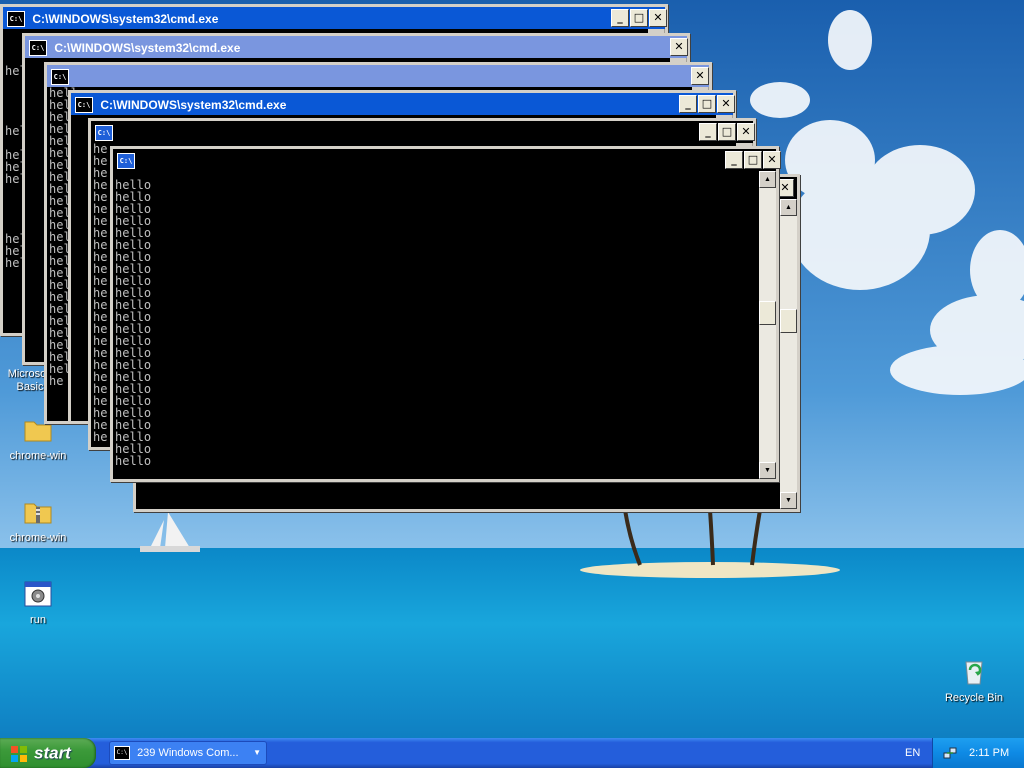 The height and width of the screenshot is (769, 1024). I want to click on taskbar-group-button: C:\ 239 Windows Com... ▼, so click(188, 753).